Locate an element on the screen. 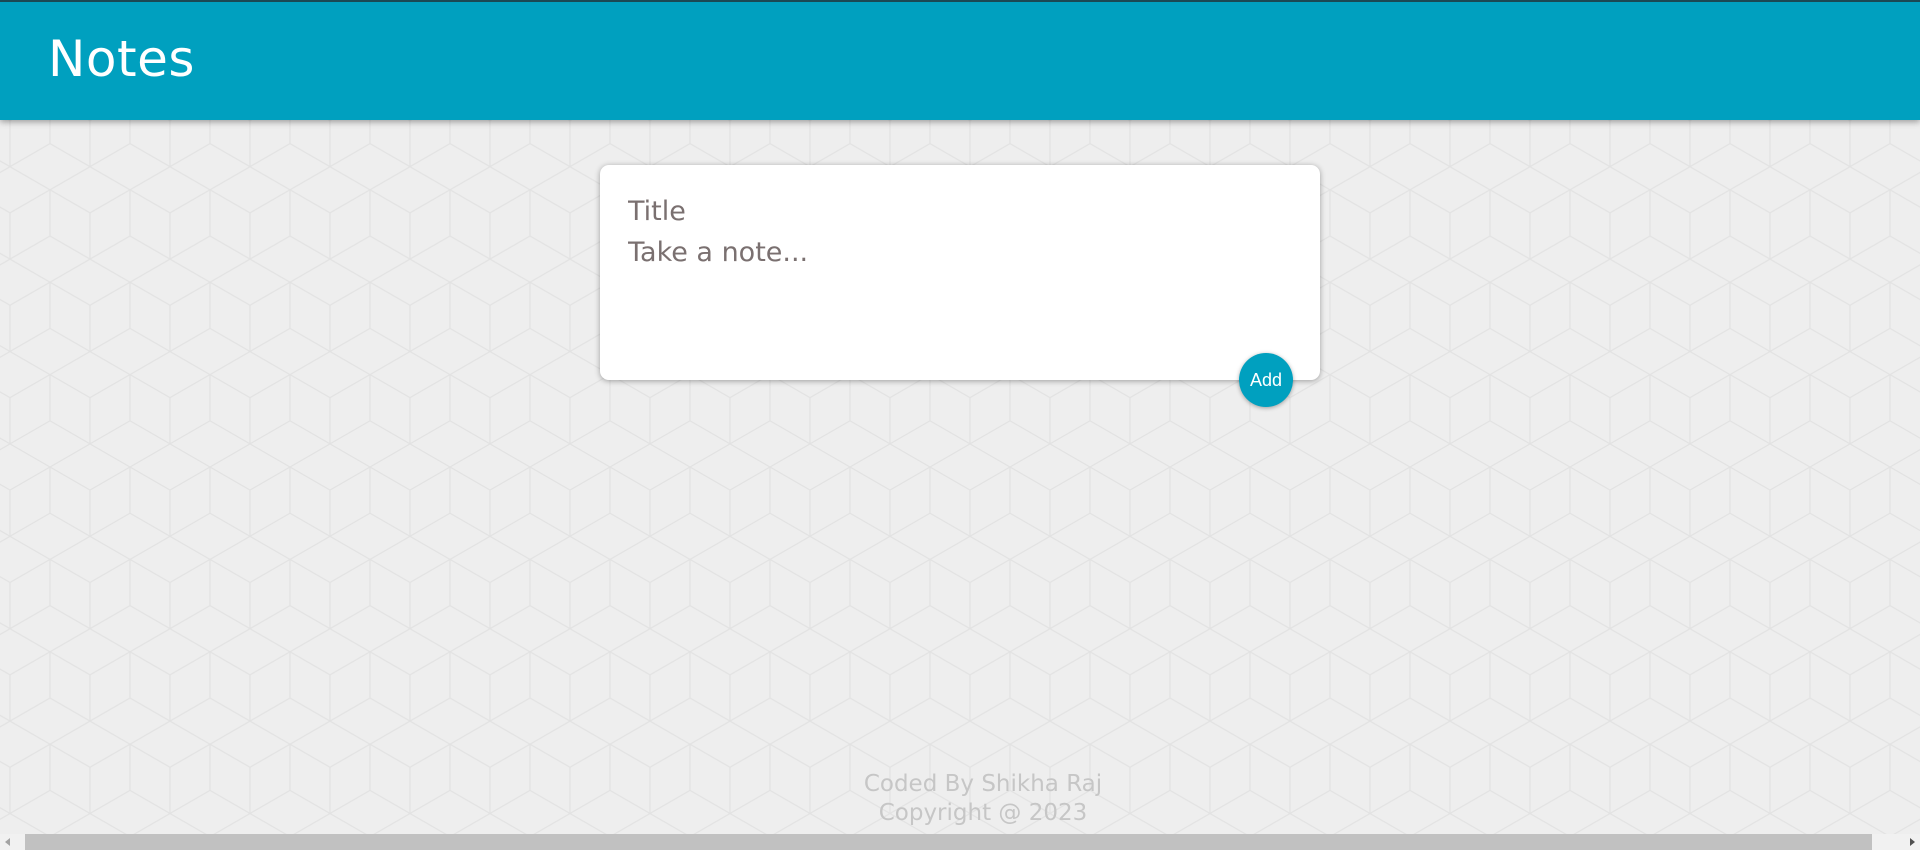  footer-copyright: Copyright @ 2023 is located at coordinates (983, 813).